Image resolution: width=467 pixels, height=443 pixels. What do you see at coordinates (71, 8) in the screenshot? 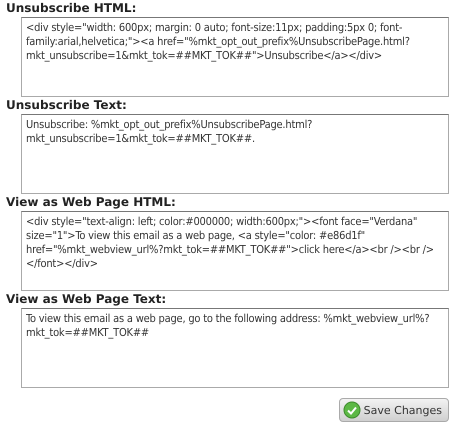
I see `field-label: Unsubscribe HTML:` at bounding box center [71, 8].